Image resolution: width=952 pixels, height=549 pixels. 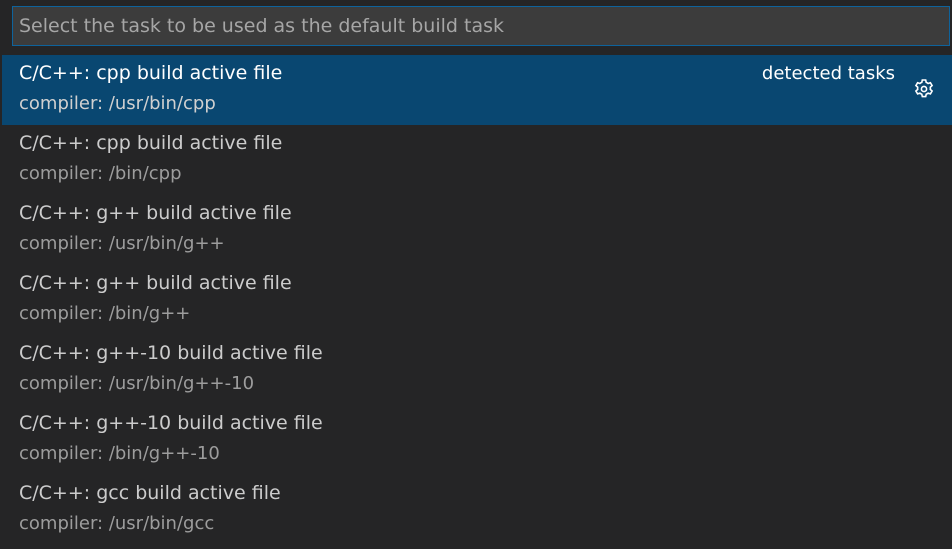 I want to click on task-source-tag: detected tasks, so click(x=828, y=73).